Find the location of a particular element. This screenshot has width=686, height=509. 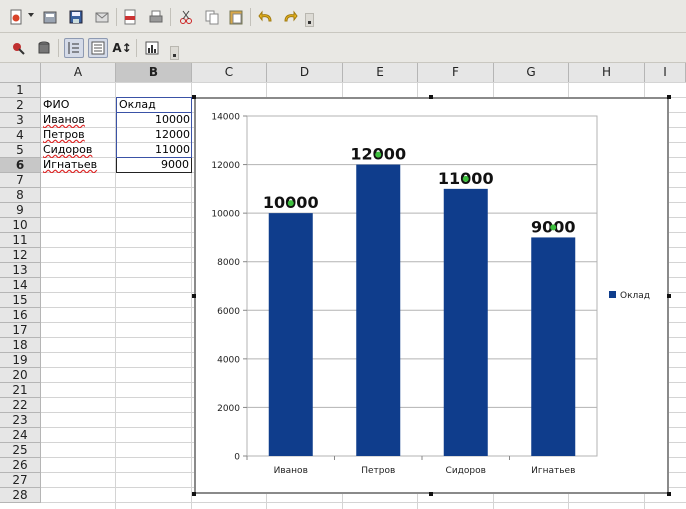

redo-icon is located at coordinates (290, 17).